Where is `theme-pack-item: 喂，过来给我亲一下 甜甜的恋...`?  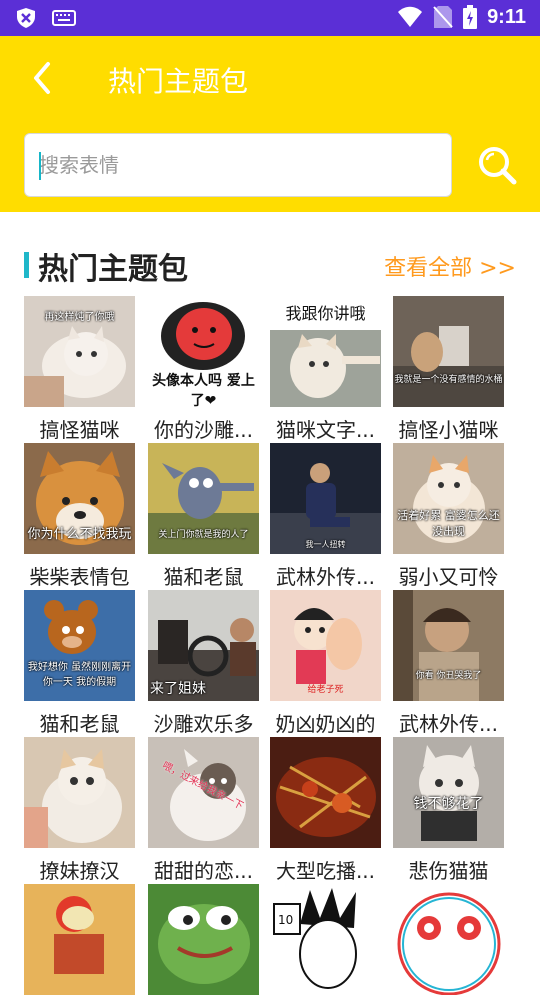 theme-pack-item: 喂，过来给我亲一下 甜甜的恋... is located at coordinates (203, 810).